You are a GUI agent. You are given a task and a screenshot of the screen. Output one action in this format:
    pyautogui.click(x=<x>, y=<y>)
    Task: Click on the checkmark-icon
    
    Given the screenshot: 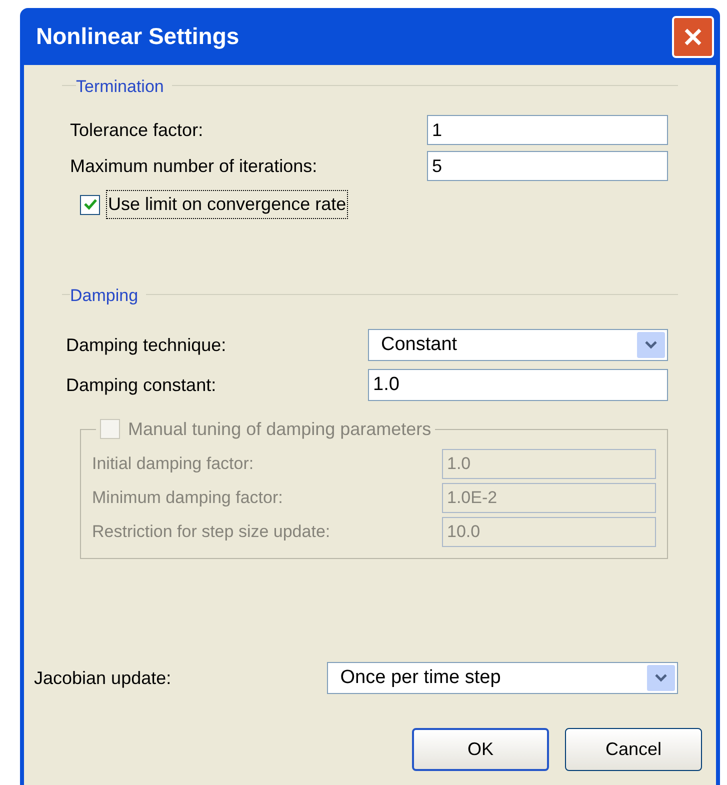 What is the action you would take?
    pyautogui.click(x=90, y=204)
    